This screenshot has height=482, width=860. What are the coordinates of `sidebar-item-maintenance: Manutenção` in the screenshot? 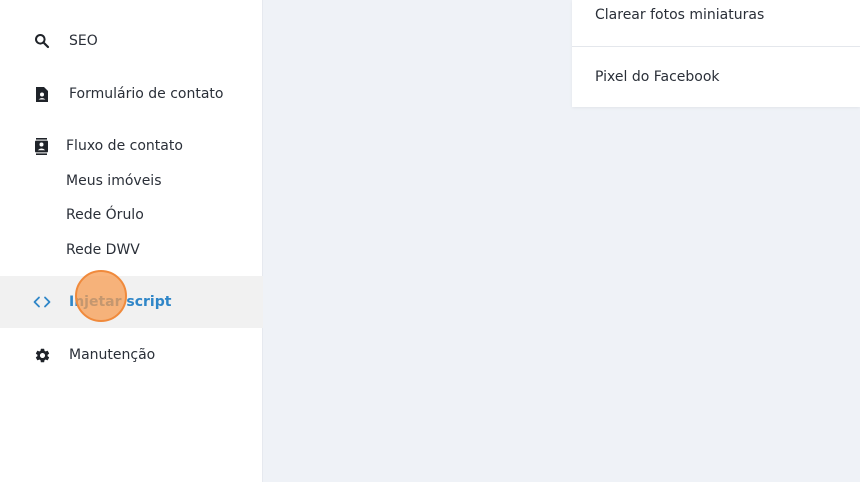 It's located at (131, 355).